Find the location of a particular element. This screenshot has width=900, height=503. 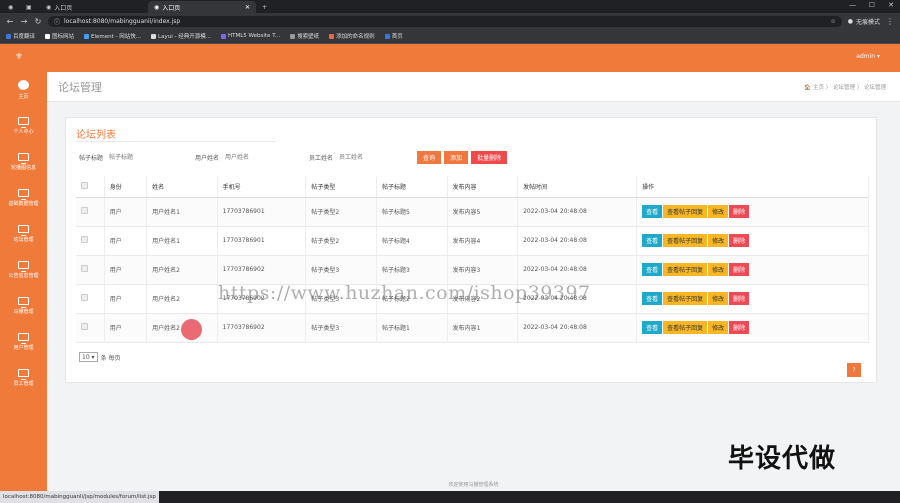

bookmark-item: 图标网站 is located at coordinates (59, 36).